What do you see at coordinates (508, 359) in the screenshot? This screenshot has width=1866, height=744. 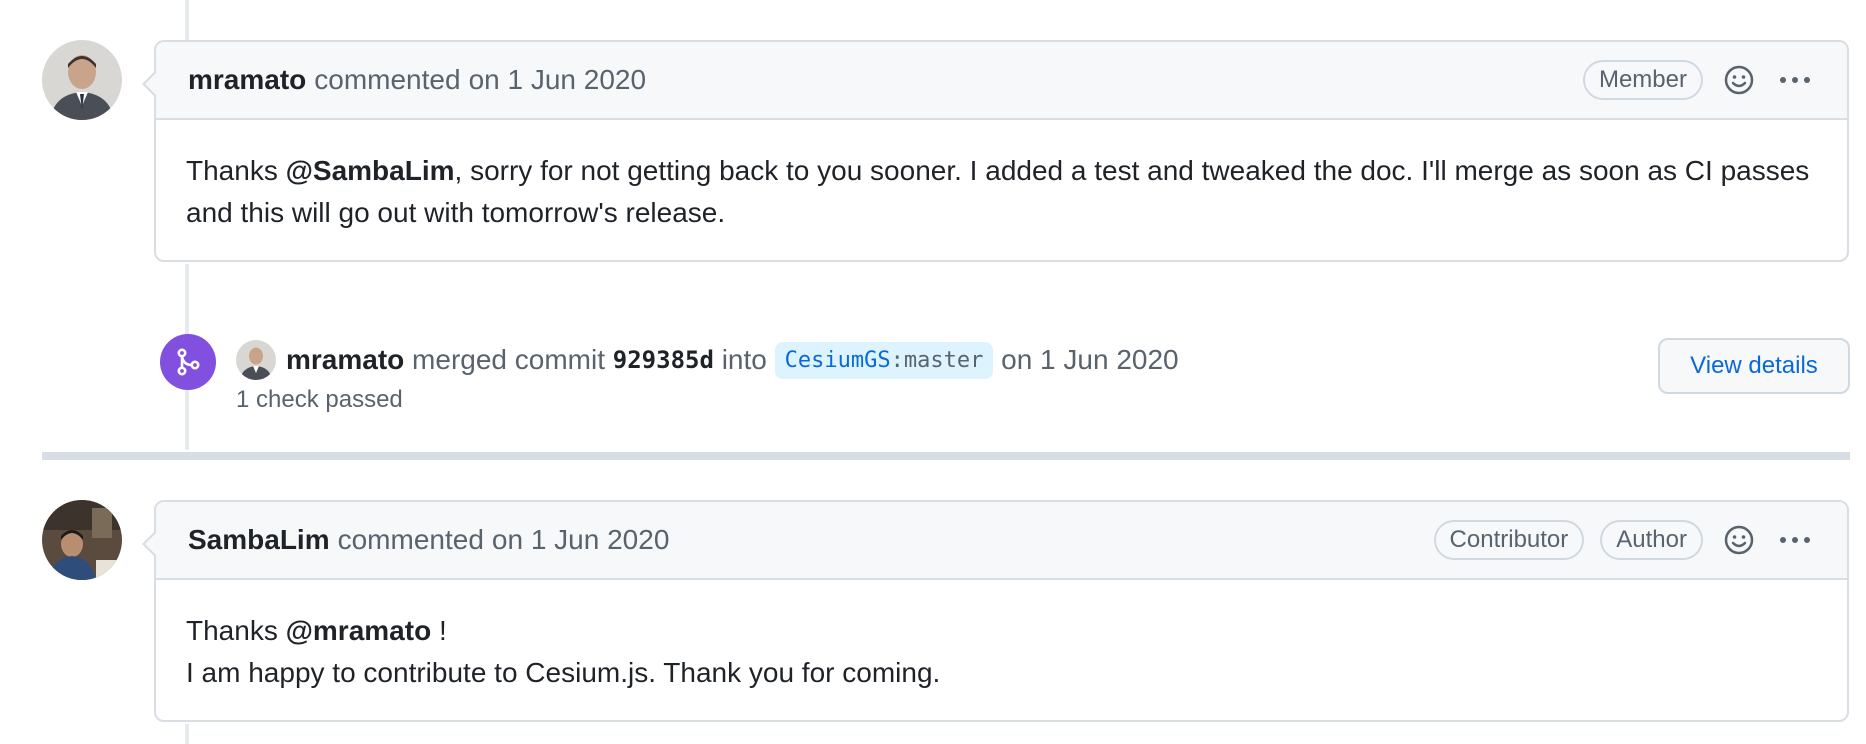 I see `merge-action: merged commit` at bounding box center [508, 359].